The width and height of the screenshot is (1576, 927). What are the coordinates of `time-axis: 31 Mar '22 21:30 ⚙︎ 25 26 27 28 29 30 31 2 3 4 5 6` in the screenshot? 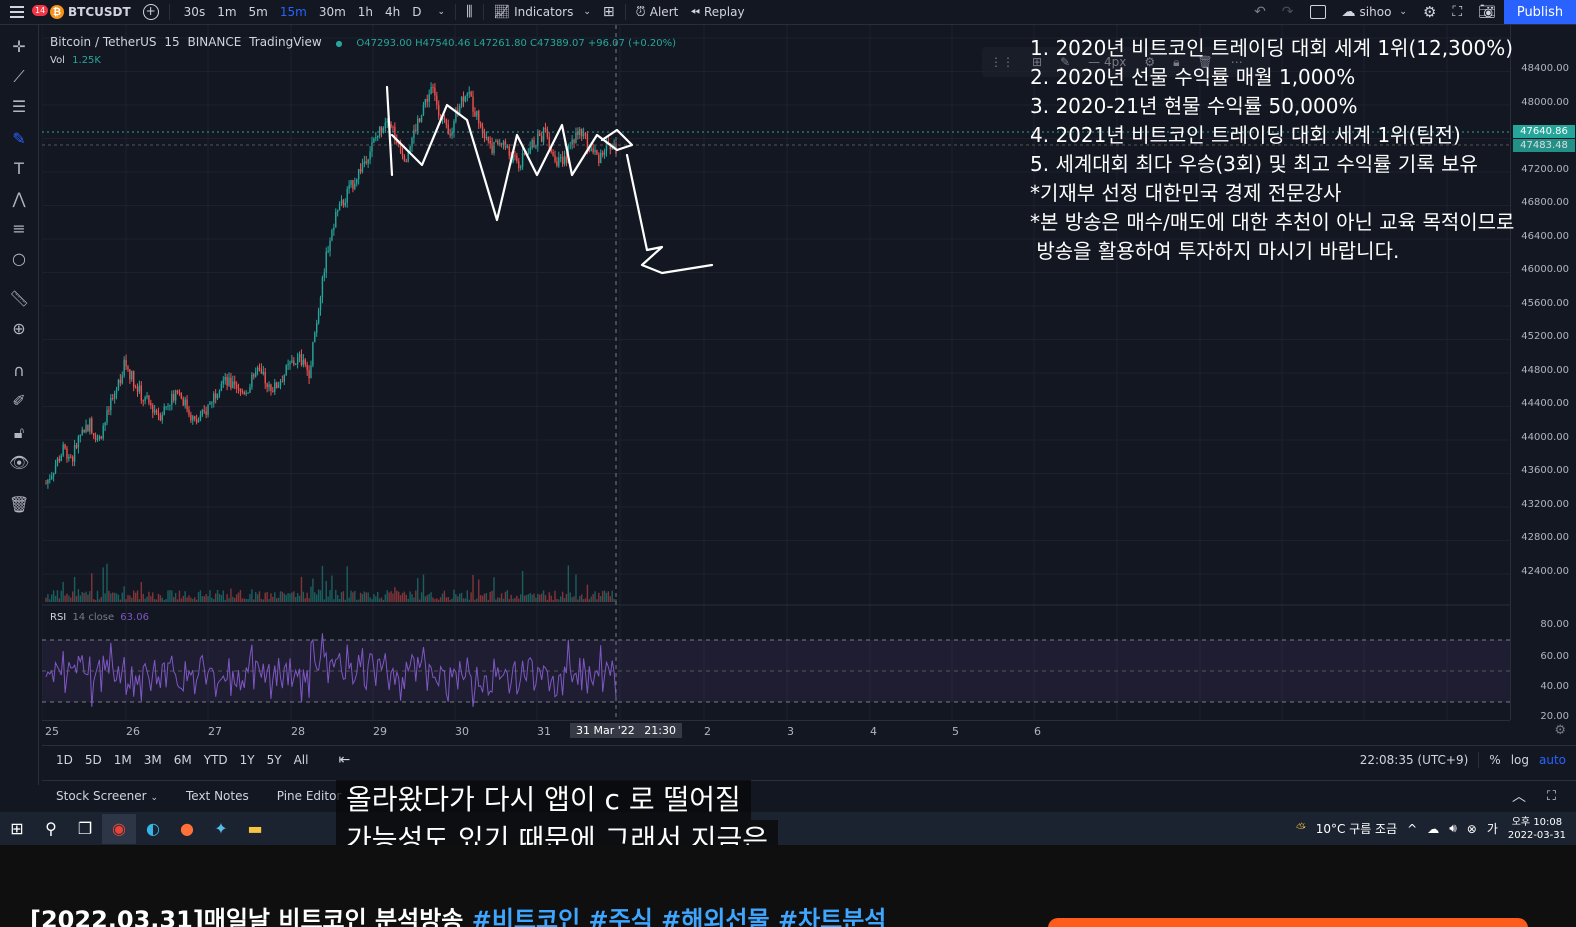 It's located at (804, 731).